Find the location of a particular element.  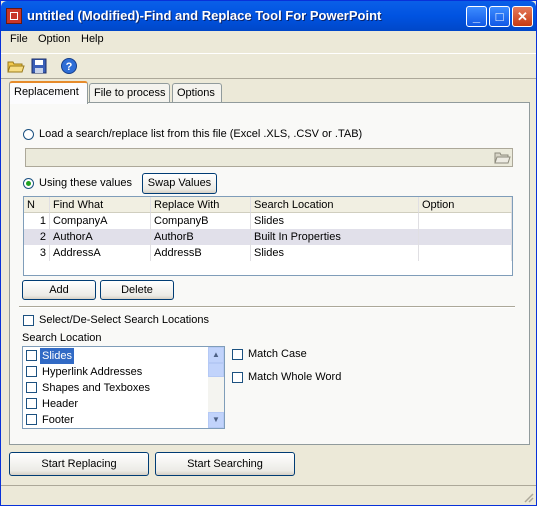

select-all-locations-checkbox is located at coordinates (28, 320).